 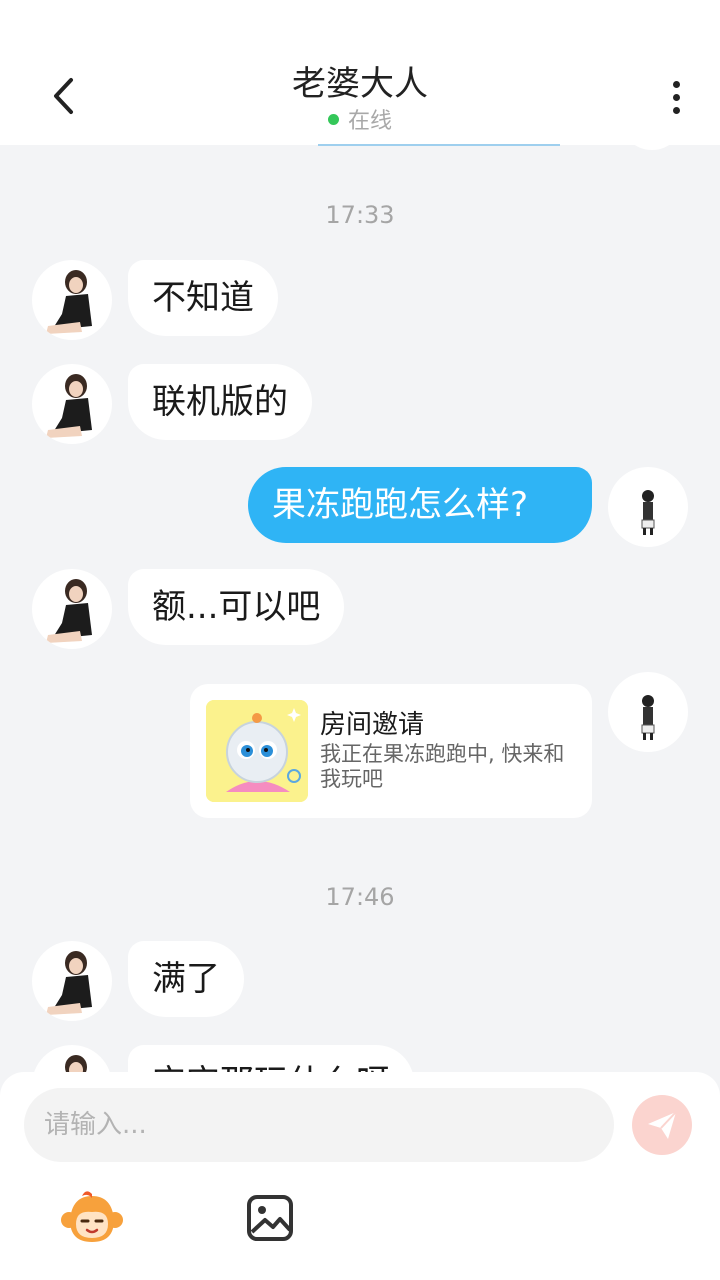 What do you see at coordinates (270, 1218) in the screenshot?
I see `image-icon` at bounding box center [270, 1218].